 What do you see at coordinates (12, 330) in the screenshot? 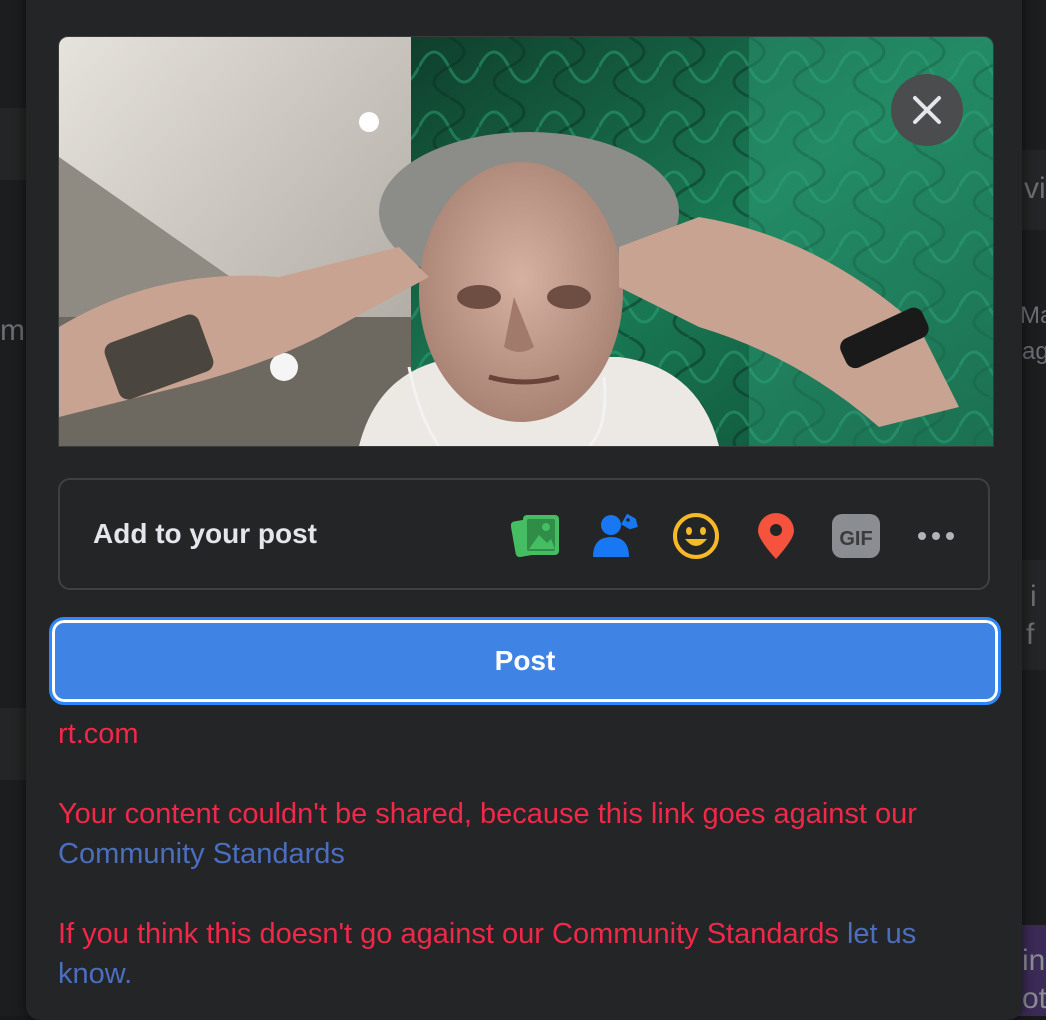
I see `background-text-fragment: m` at bounding box center [12, 330].